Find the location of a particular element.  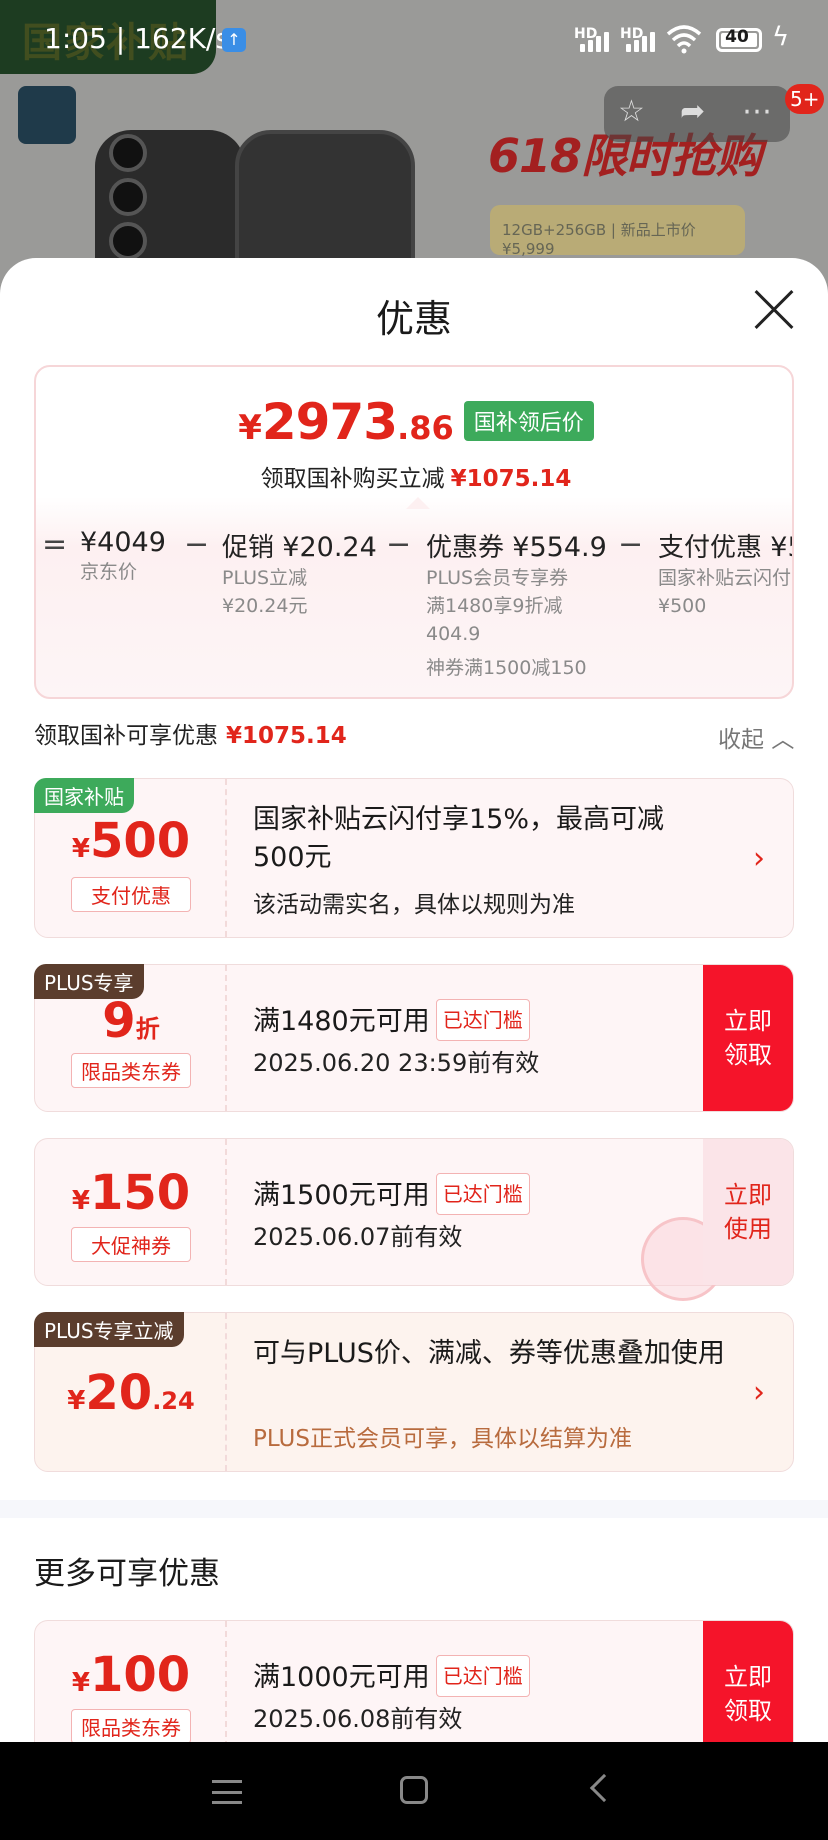

back-icon is located at coordinates (604, 1788).